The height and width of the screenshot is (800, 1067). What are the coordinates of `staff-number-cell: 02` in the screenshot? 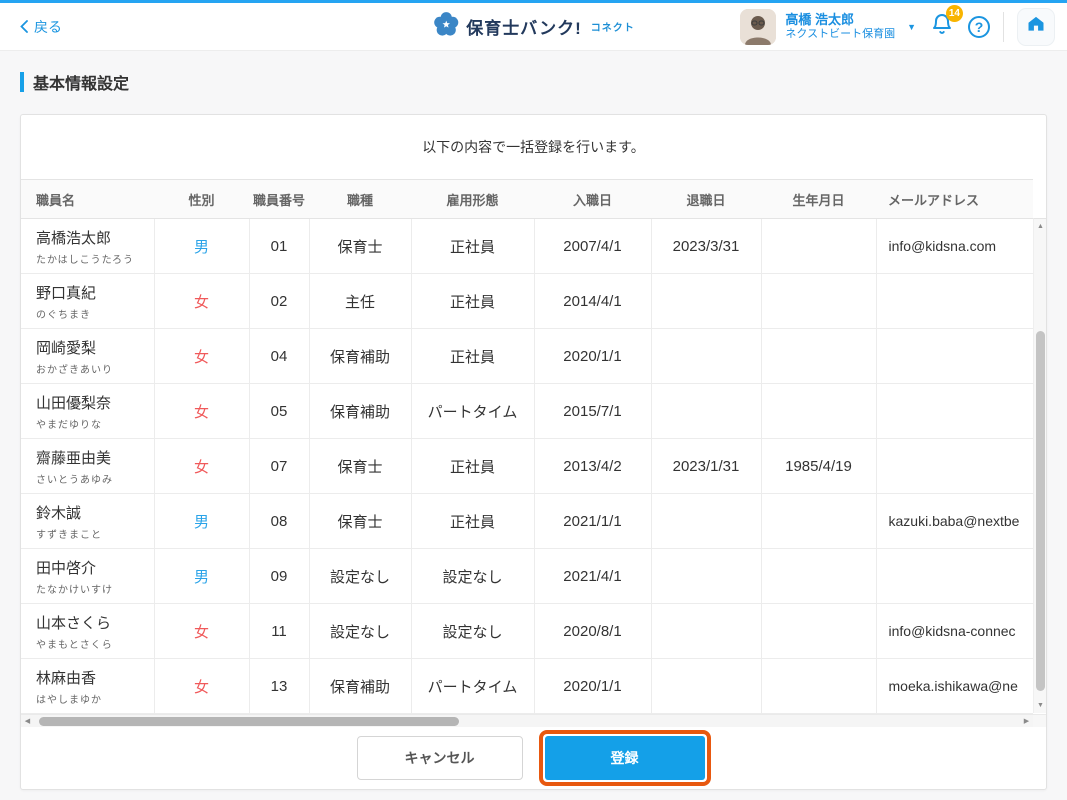 It's located at (279, 301).